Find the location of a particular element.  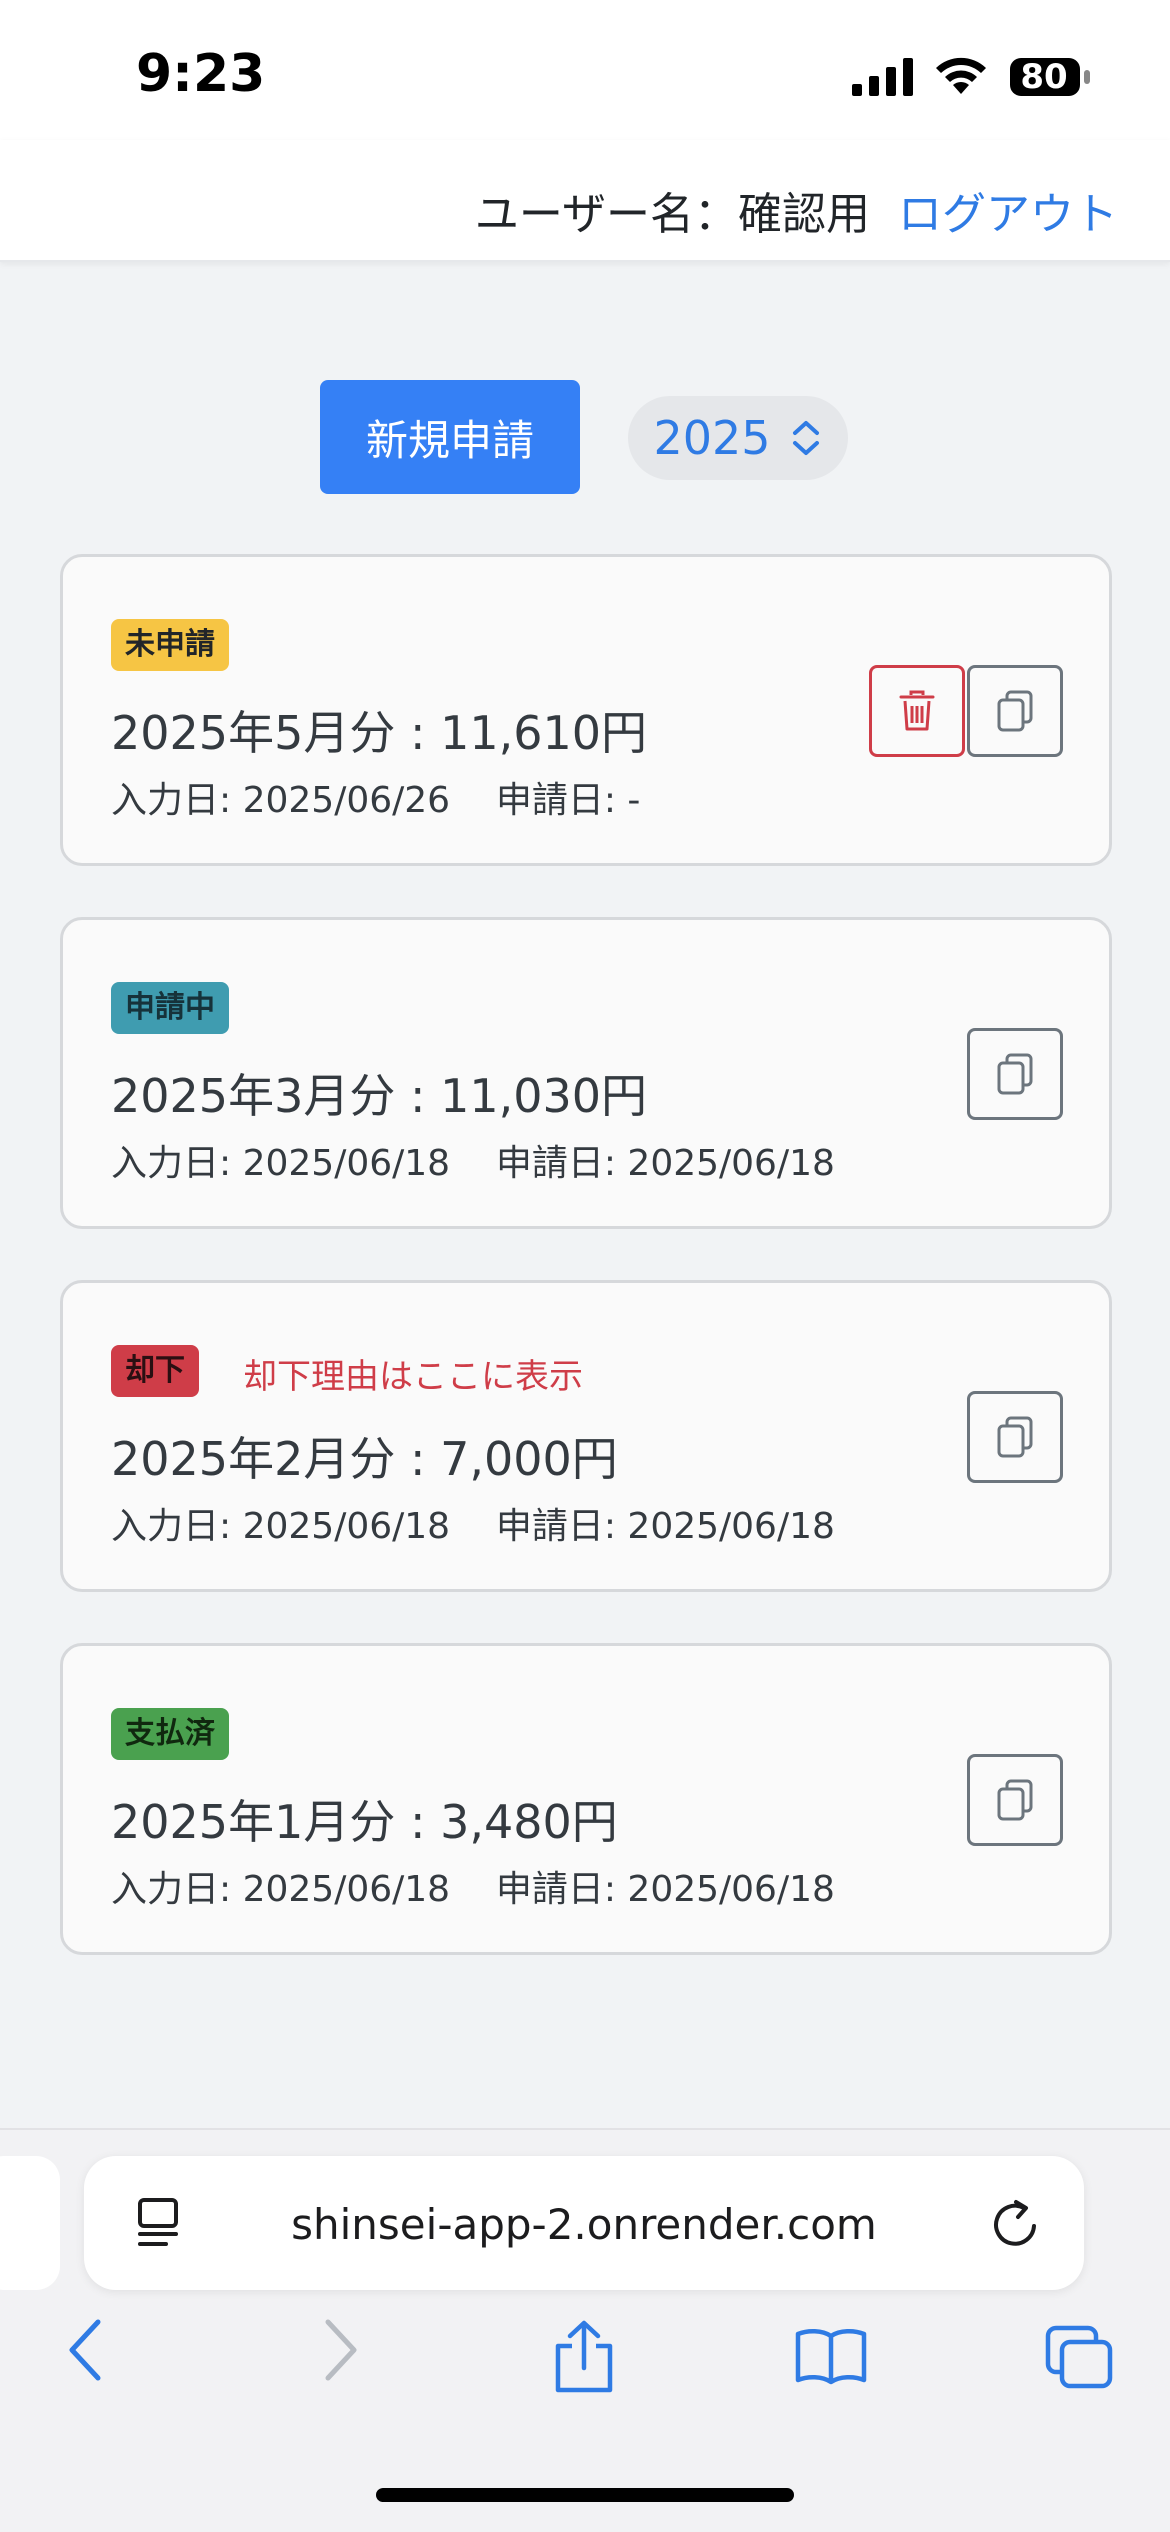

share-icon is located at coordinates (584, 2357).